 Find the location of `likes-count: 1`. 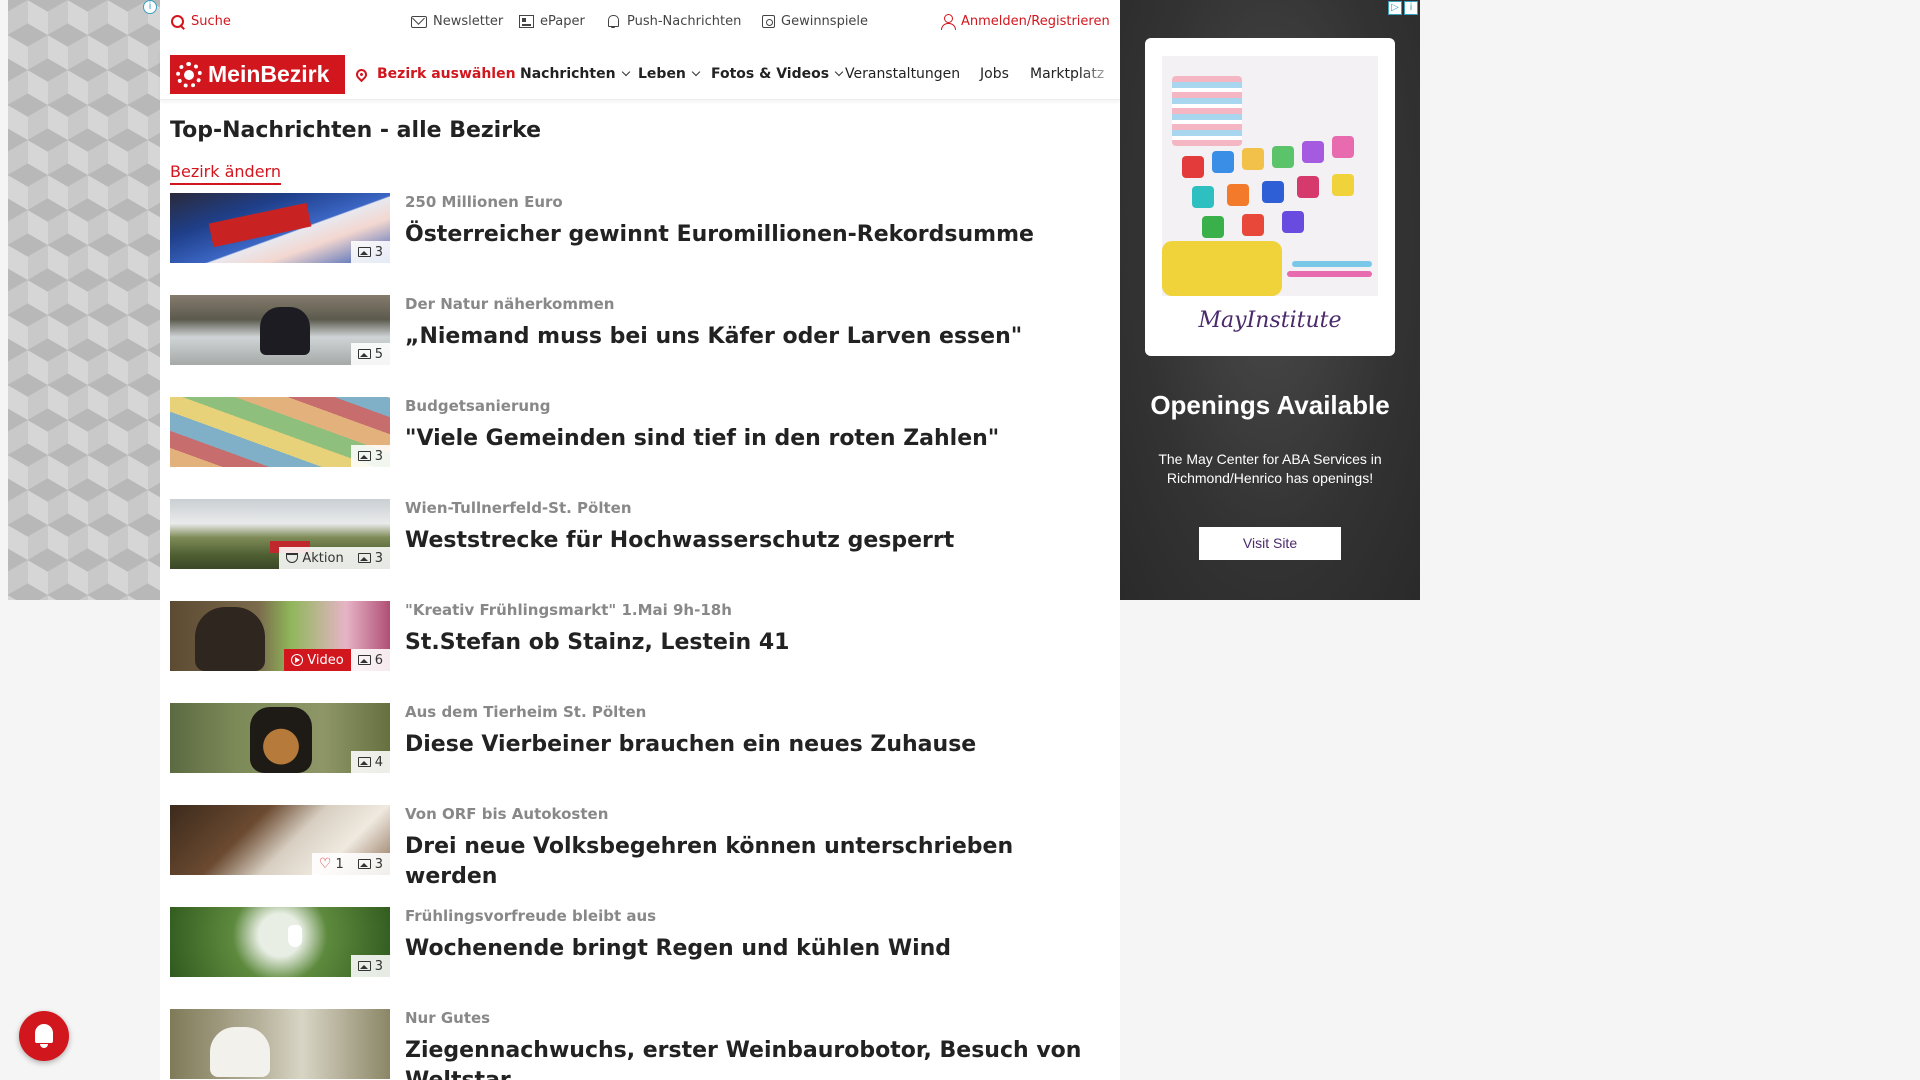

likes-count: 1 is located at coordinates (339, 864).